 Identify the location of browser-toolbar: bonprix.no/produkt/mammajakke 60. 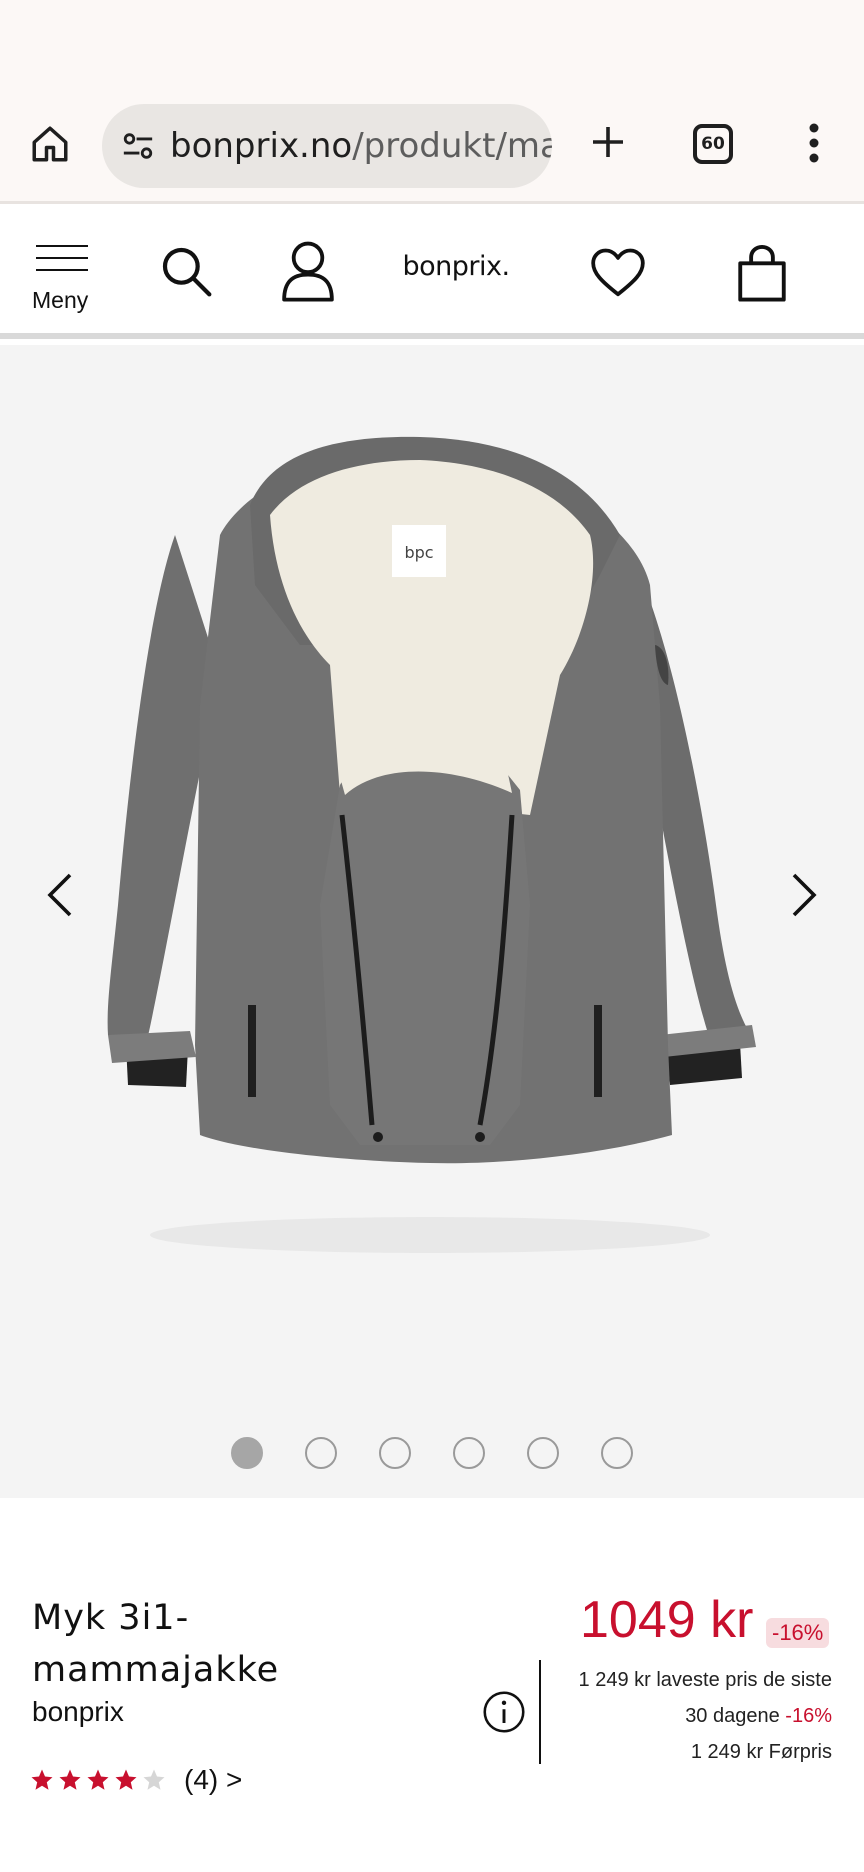
(432, 150).